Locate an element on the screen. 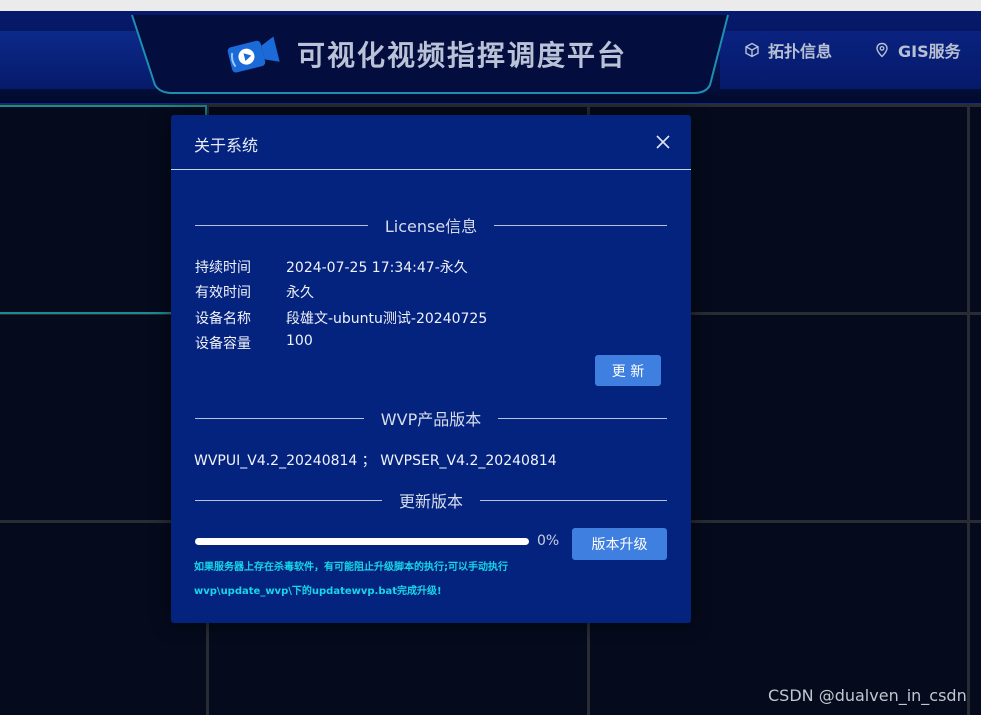 The height and width of the screenshot is (715, 981). upgrade-section-title: 更新版本 is located at coordinates (431, 501).